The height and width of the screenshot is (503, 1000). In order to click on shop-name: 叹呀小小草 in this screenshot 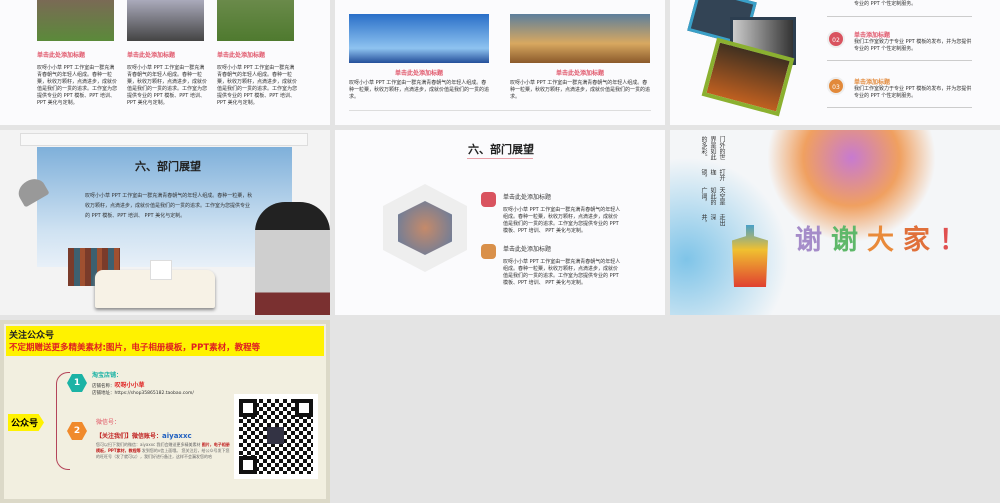, I will do `click(129, 385)`.